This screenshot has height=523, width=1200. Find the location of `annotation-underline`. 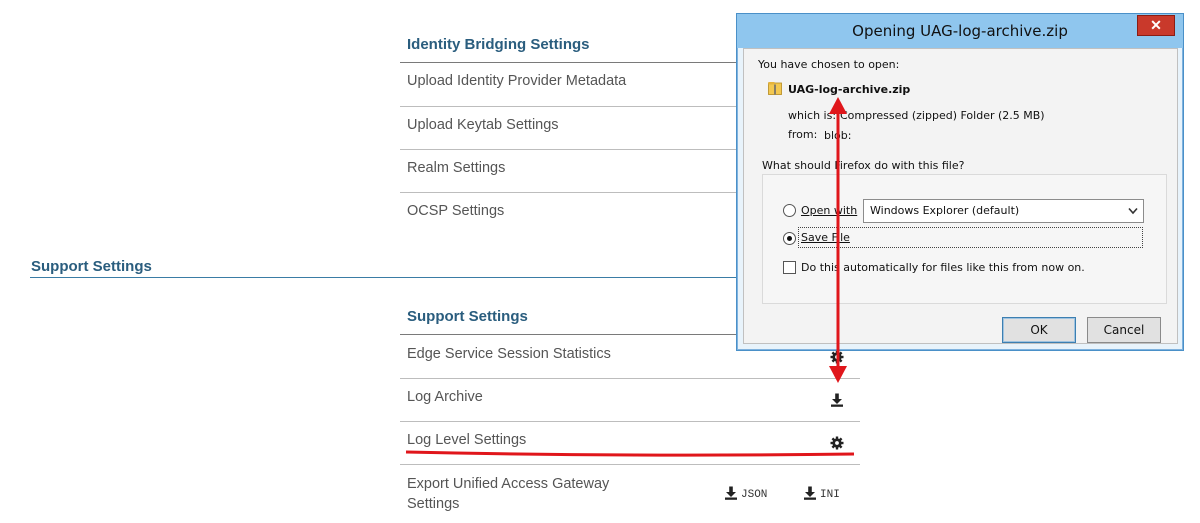

annotation-underline is located at coordinates (630, 453).